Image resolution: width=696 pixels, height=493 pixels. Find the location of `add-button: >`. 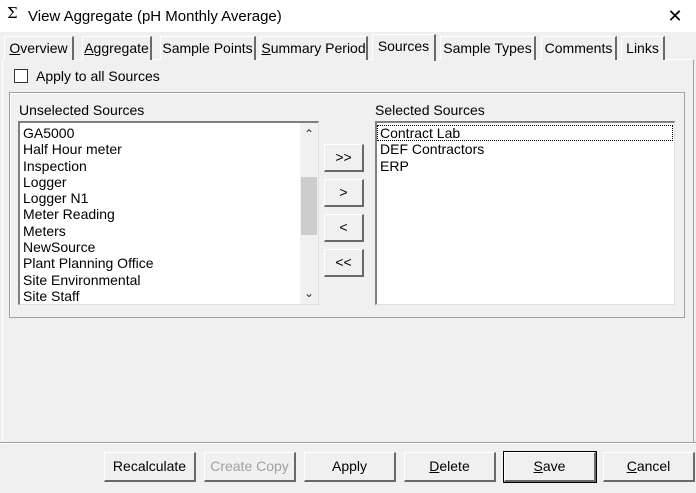

add-button: > is located at coordinates (344, 193).